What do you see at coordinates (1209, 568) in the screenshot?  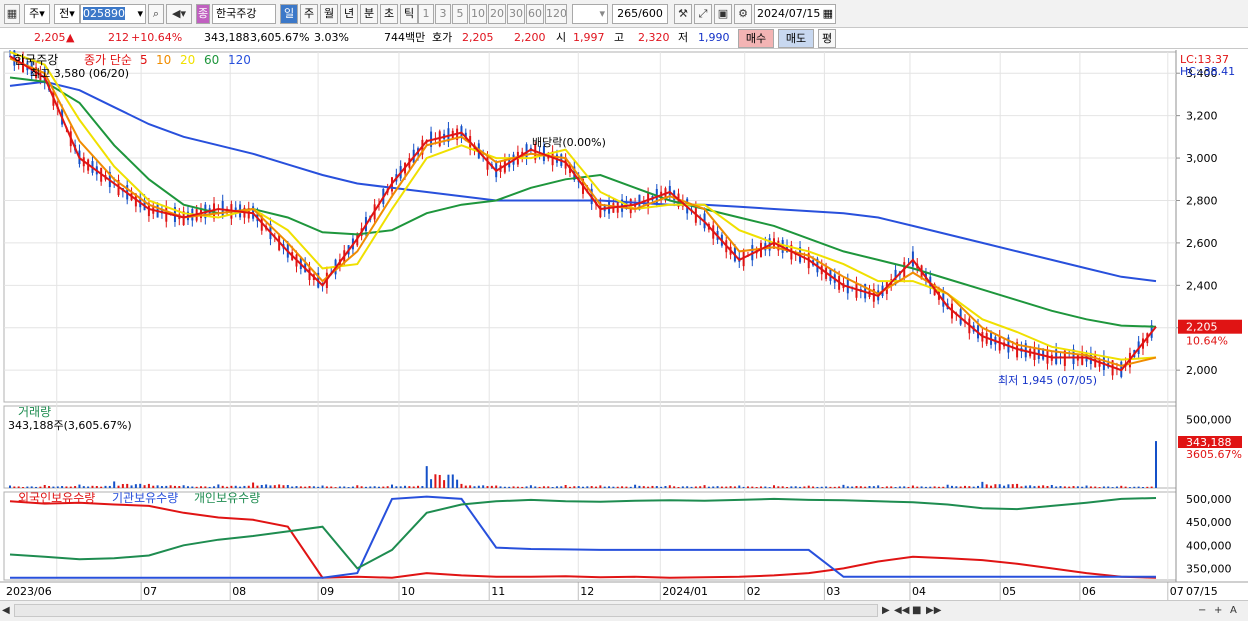 I see `holding-tick-3: 350,000` at bounding box center [1209, 568].